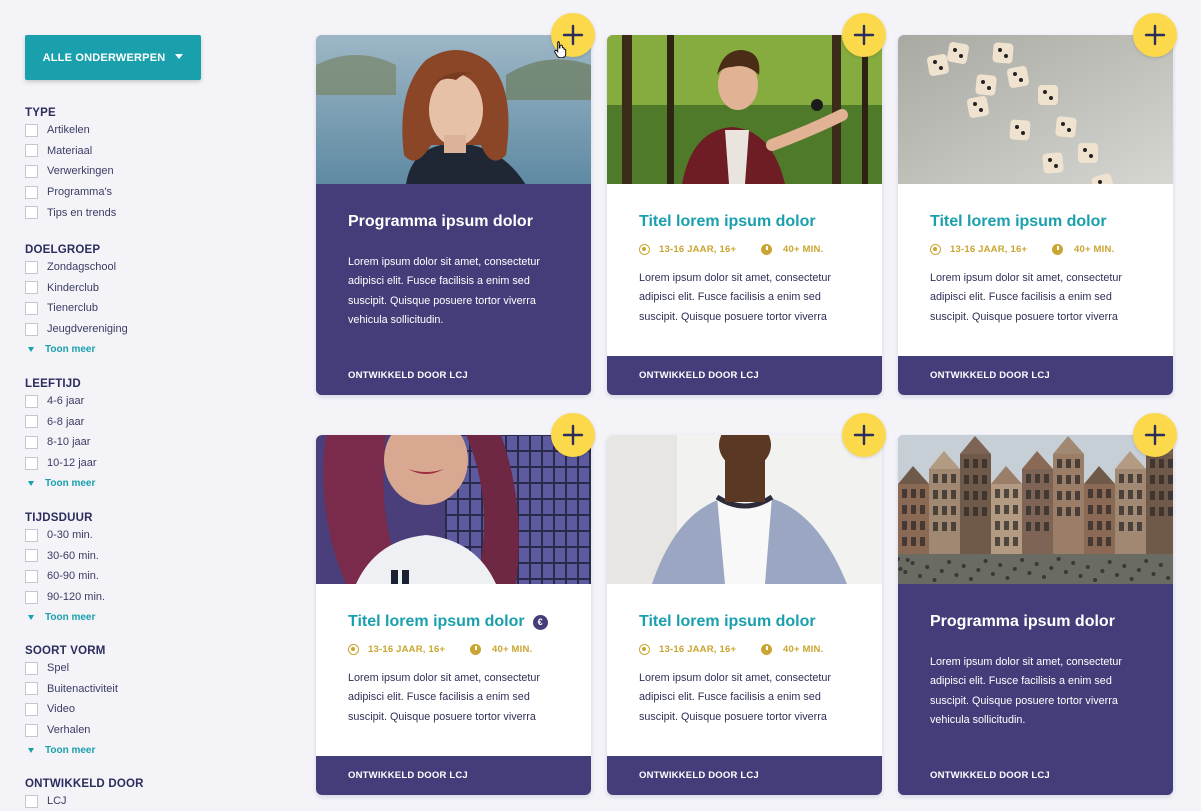 The image size is (1201, 811). What do you see at coordinates (87, 329) in the screenshot?
I see `filter-option-label: Jeugdvereniging` at bounding box center [87, 329].